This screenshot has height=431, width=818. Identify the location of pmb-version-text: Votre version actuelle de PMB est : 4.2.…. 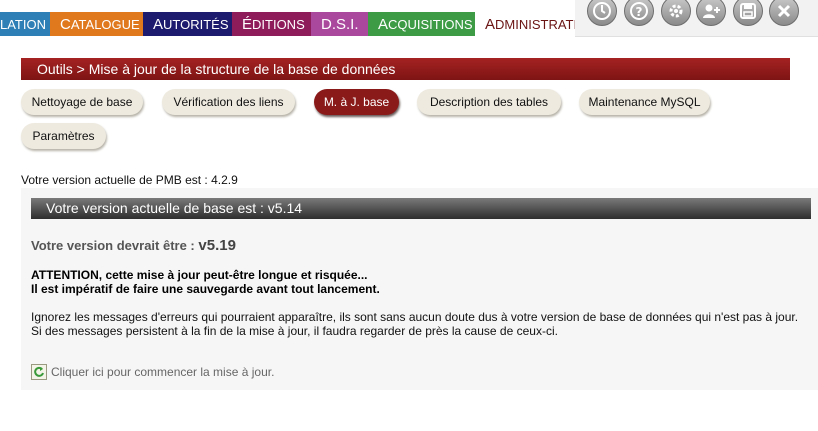
(129, 180).